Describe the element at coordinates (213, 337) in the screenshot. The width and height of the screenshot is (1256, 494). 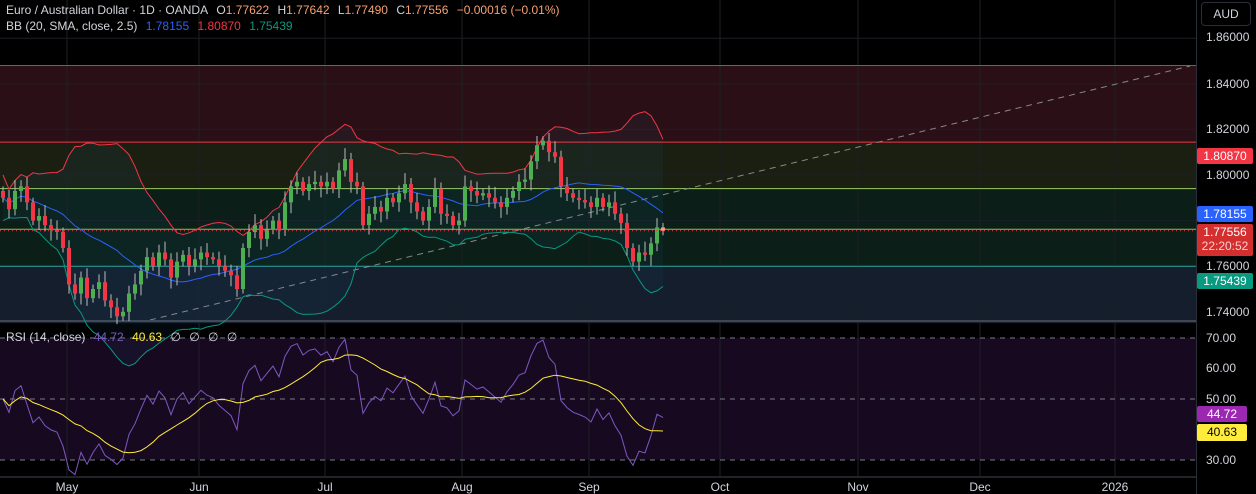
I see `rsi-extra-2: ∅` at that location.